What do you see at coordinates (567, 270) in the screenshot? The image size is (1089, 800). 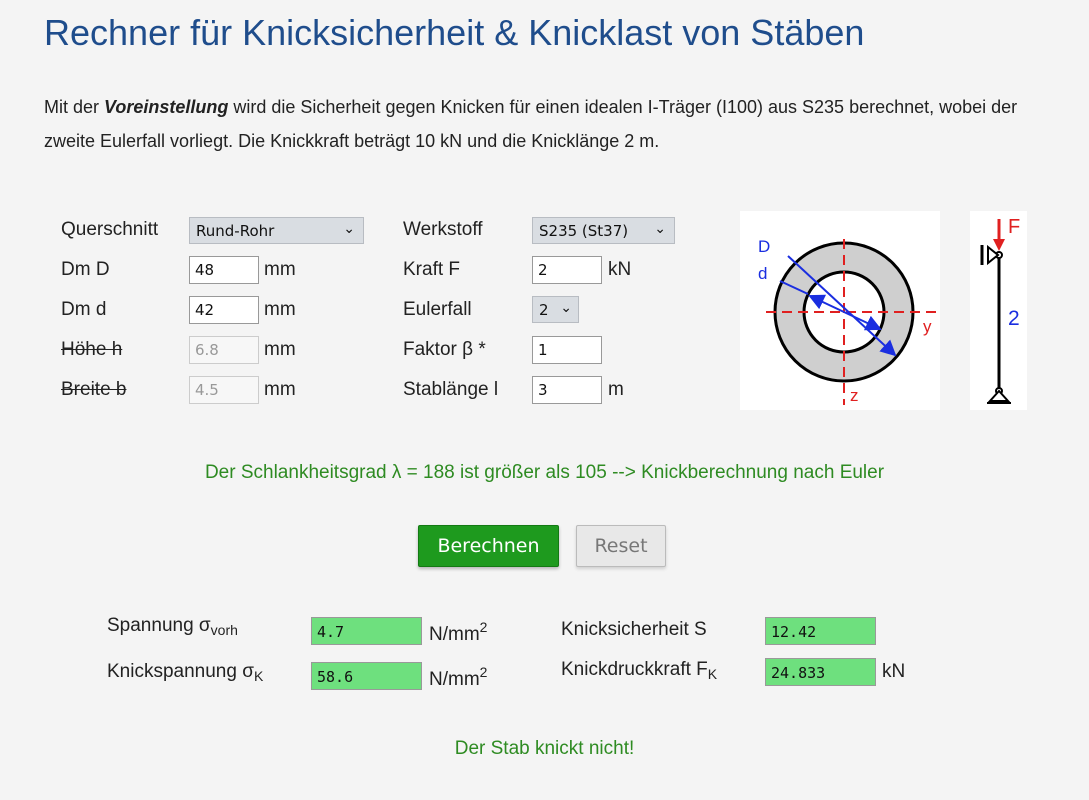 I see `kraft-input: 2` at bounding box center [567, 270].